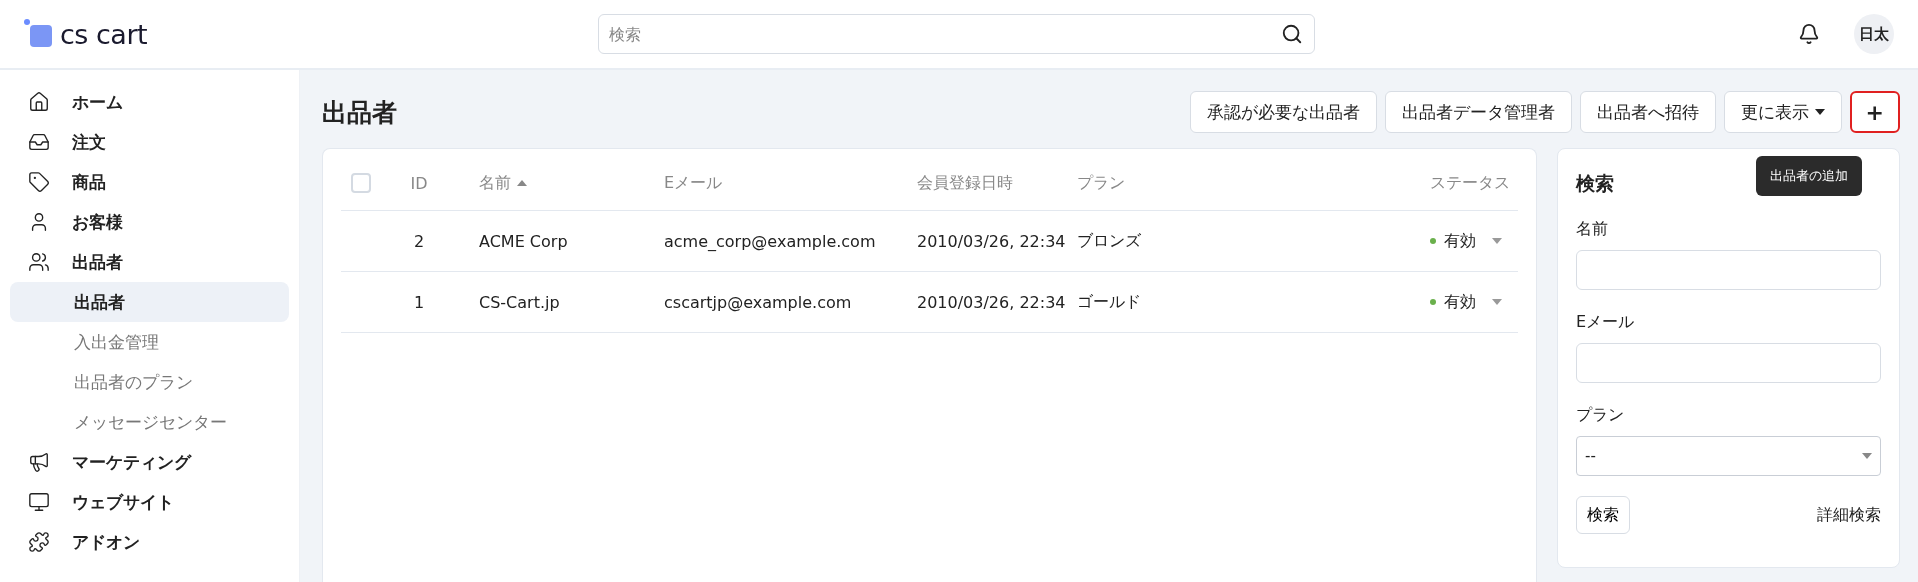 The image size is (1918, 582). I want to click on table-cell-text: cscartjp@example.com, so click(758, 302).